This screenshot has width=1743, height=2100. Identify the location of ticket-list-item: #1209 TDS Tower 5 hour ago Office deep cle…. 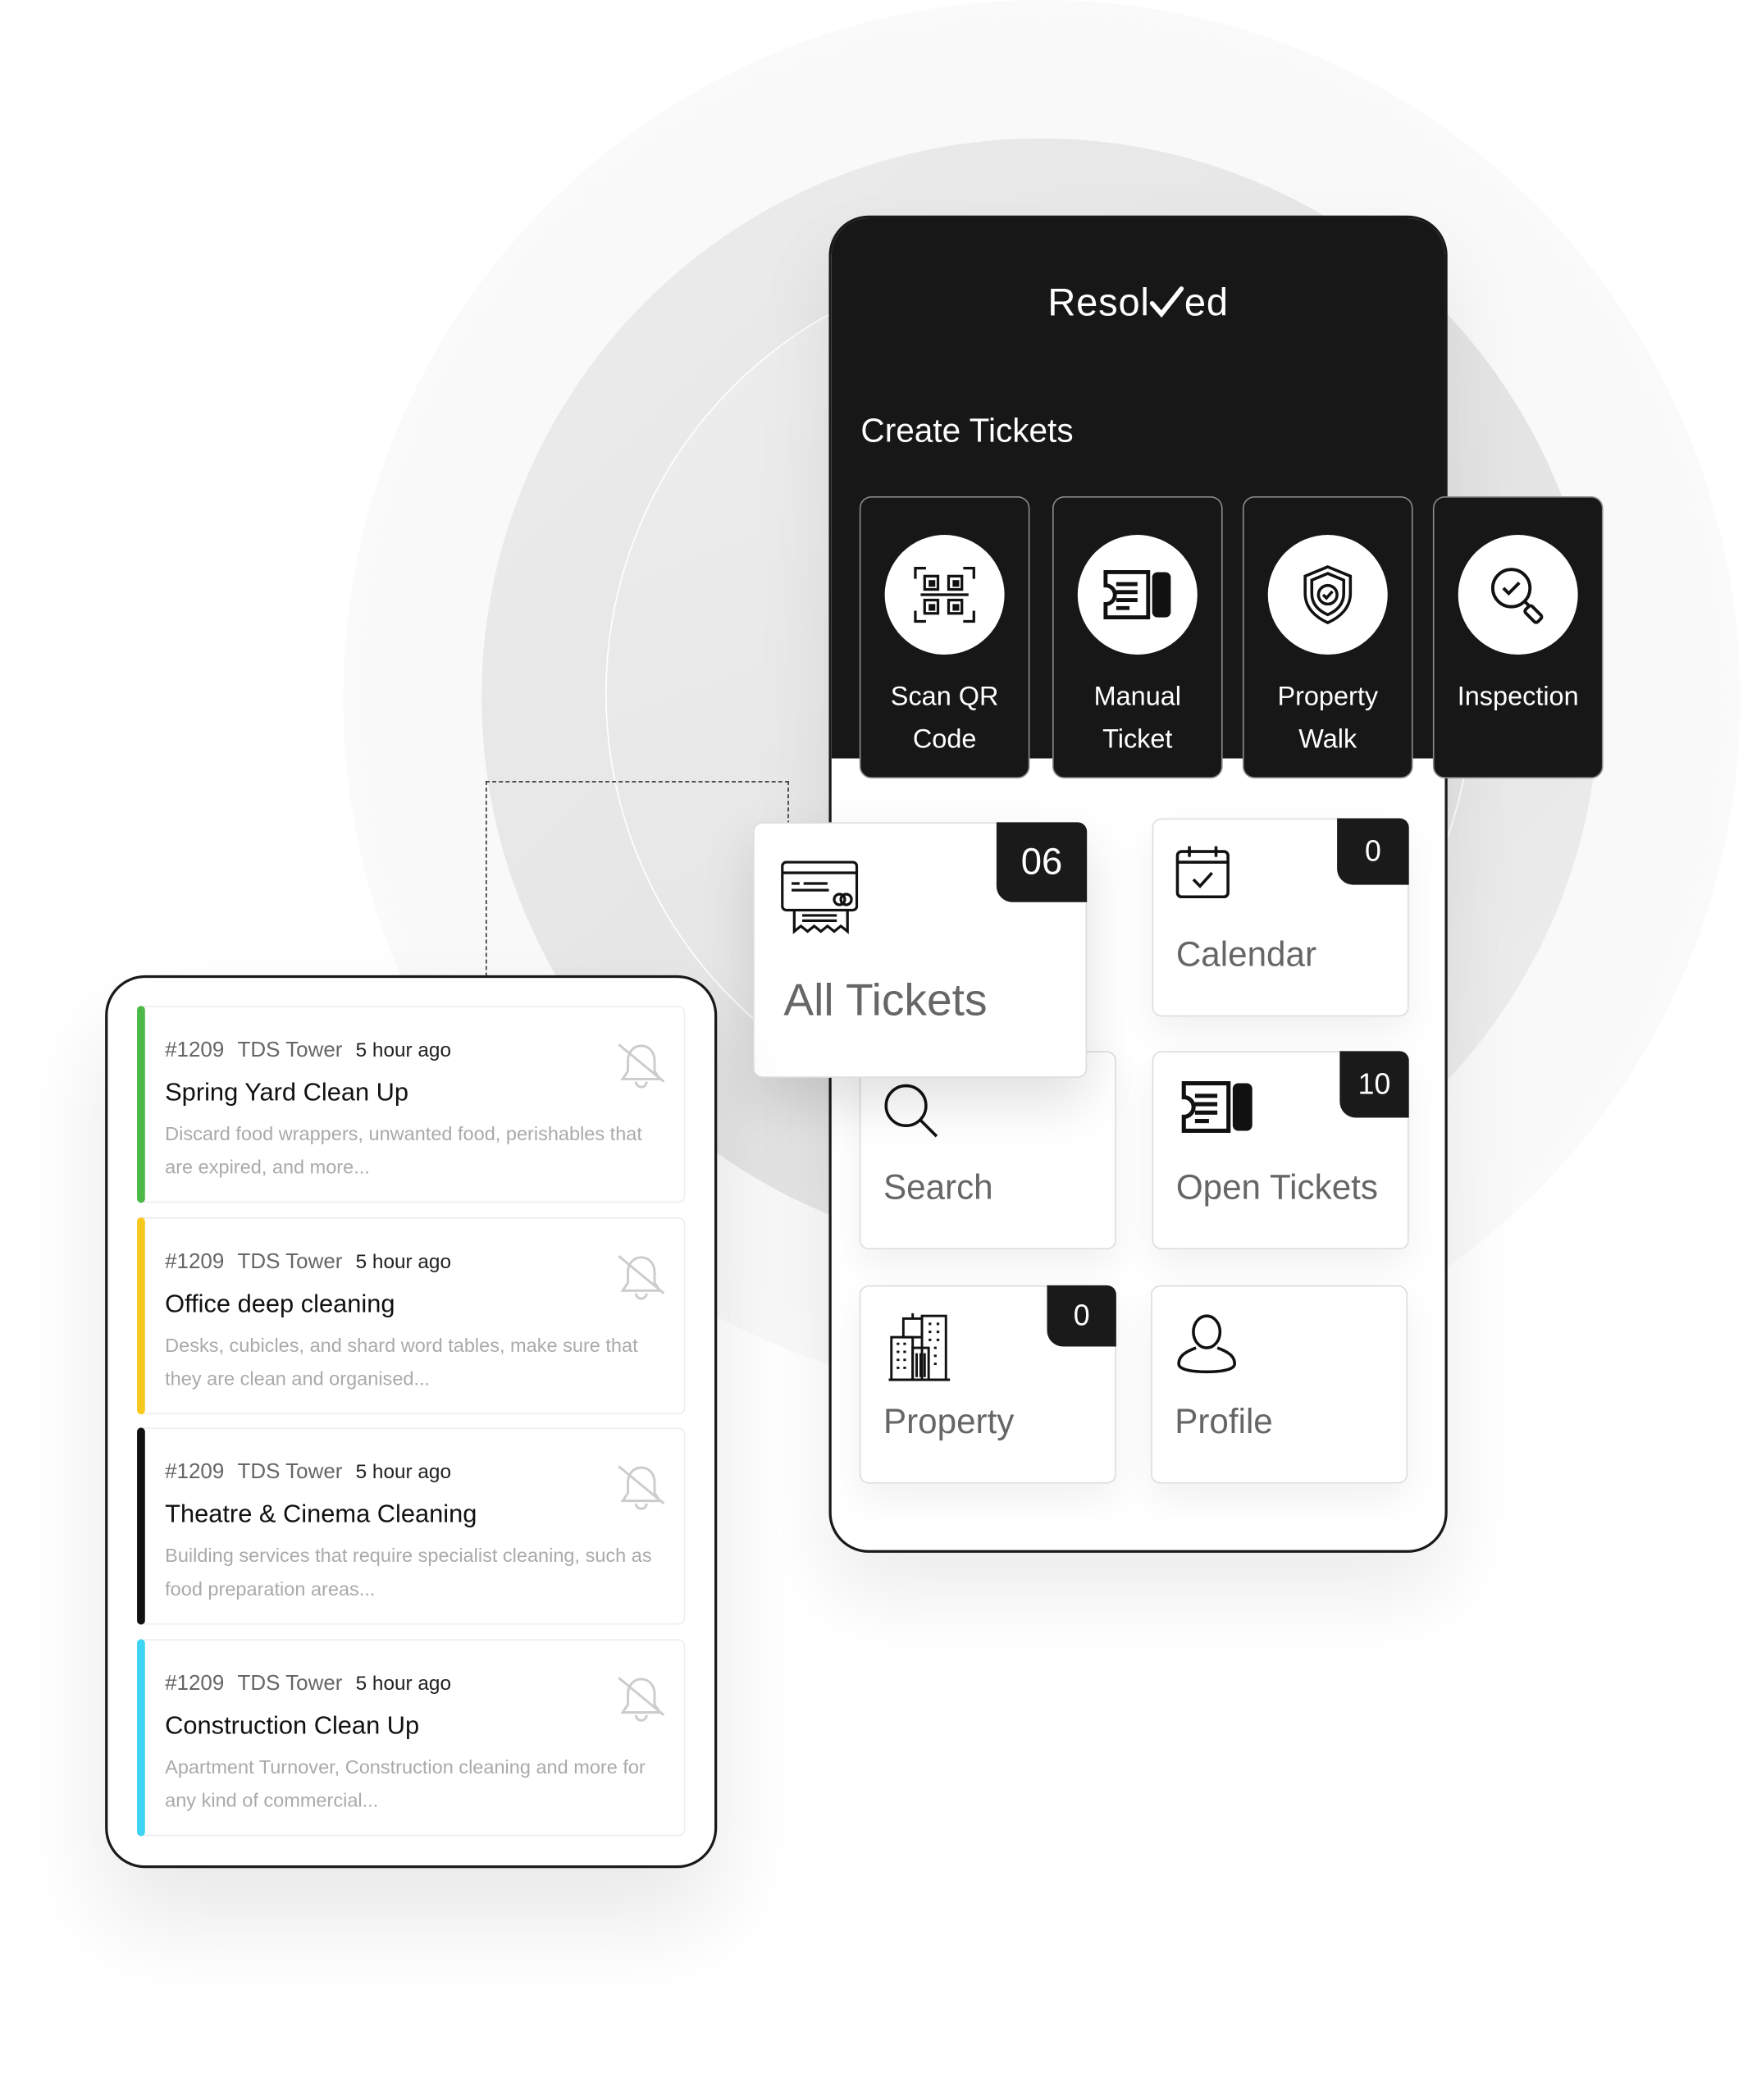
(411, 1316).